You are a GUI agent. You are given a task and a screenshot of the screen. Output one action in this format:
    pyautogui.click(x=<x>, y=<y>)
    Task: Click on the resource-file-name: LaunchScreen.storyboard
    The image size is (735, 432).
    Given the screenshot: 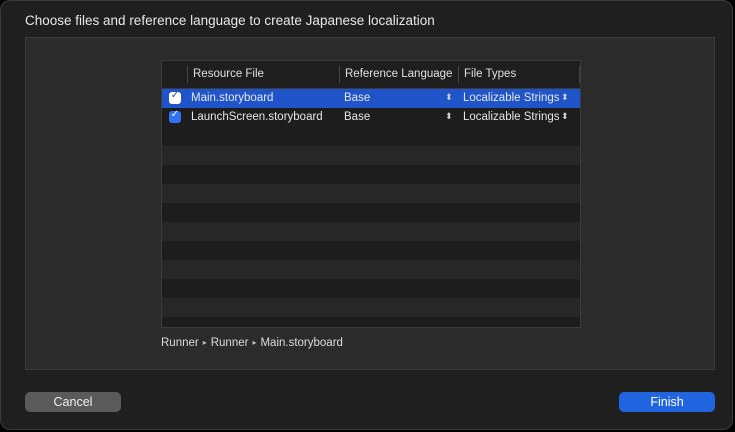 What is the action you would take?
    pyautogui.click(x=257, y=117)
    